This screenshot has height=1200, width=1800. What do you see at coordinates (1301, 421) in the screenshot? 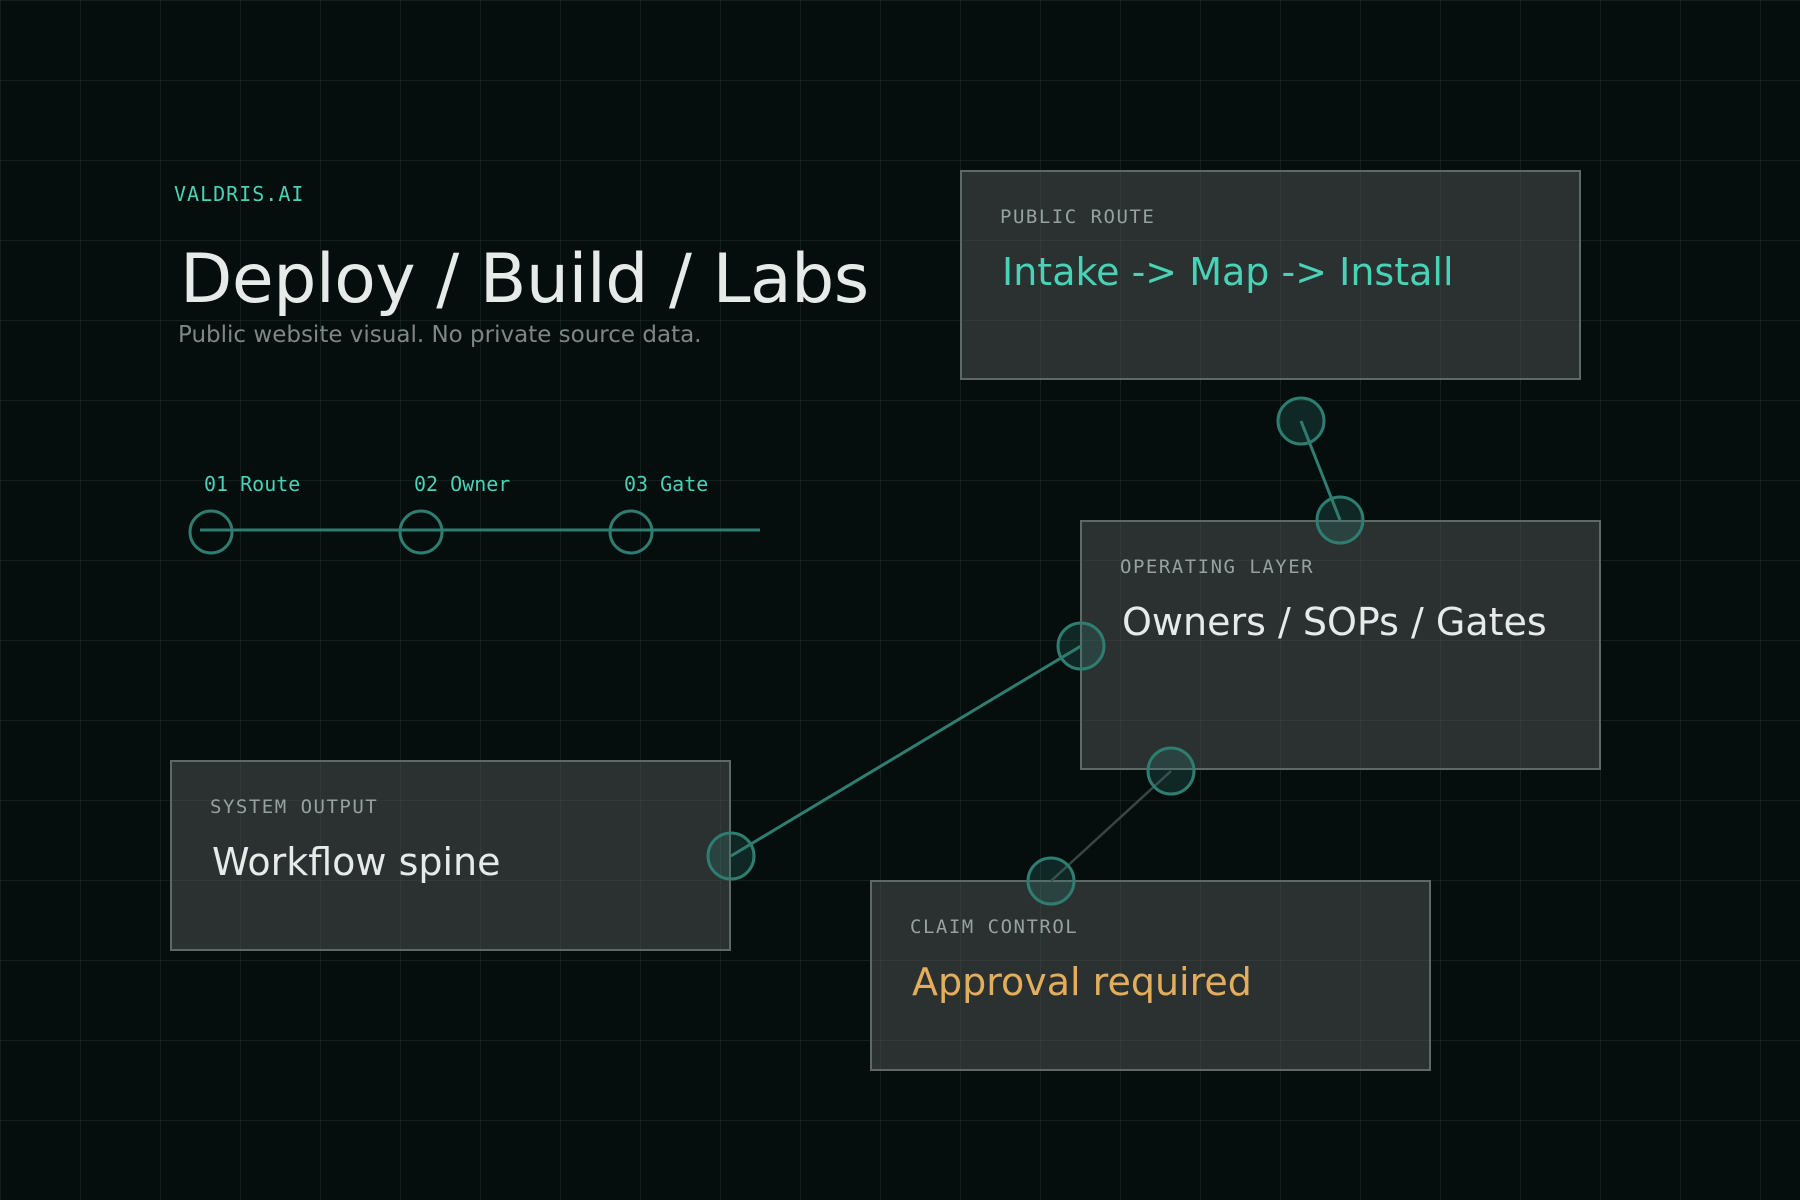
I see `connector-node` at bounding box center [1301, 421].